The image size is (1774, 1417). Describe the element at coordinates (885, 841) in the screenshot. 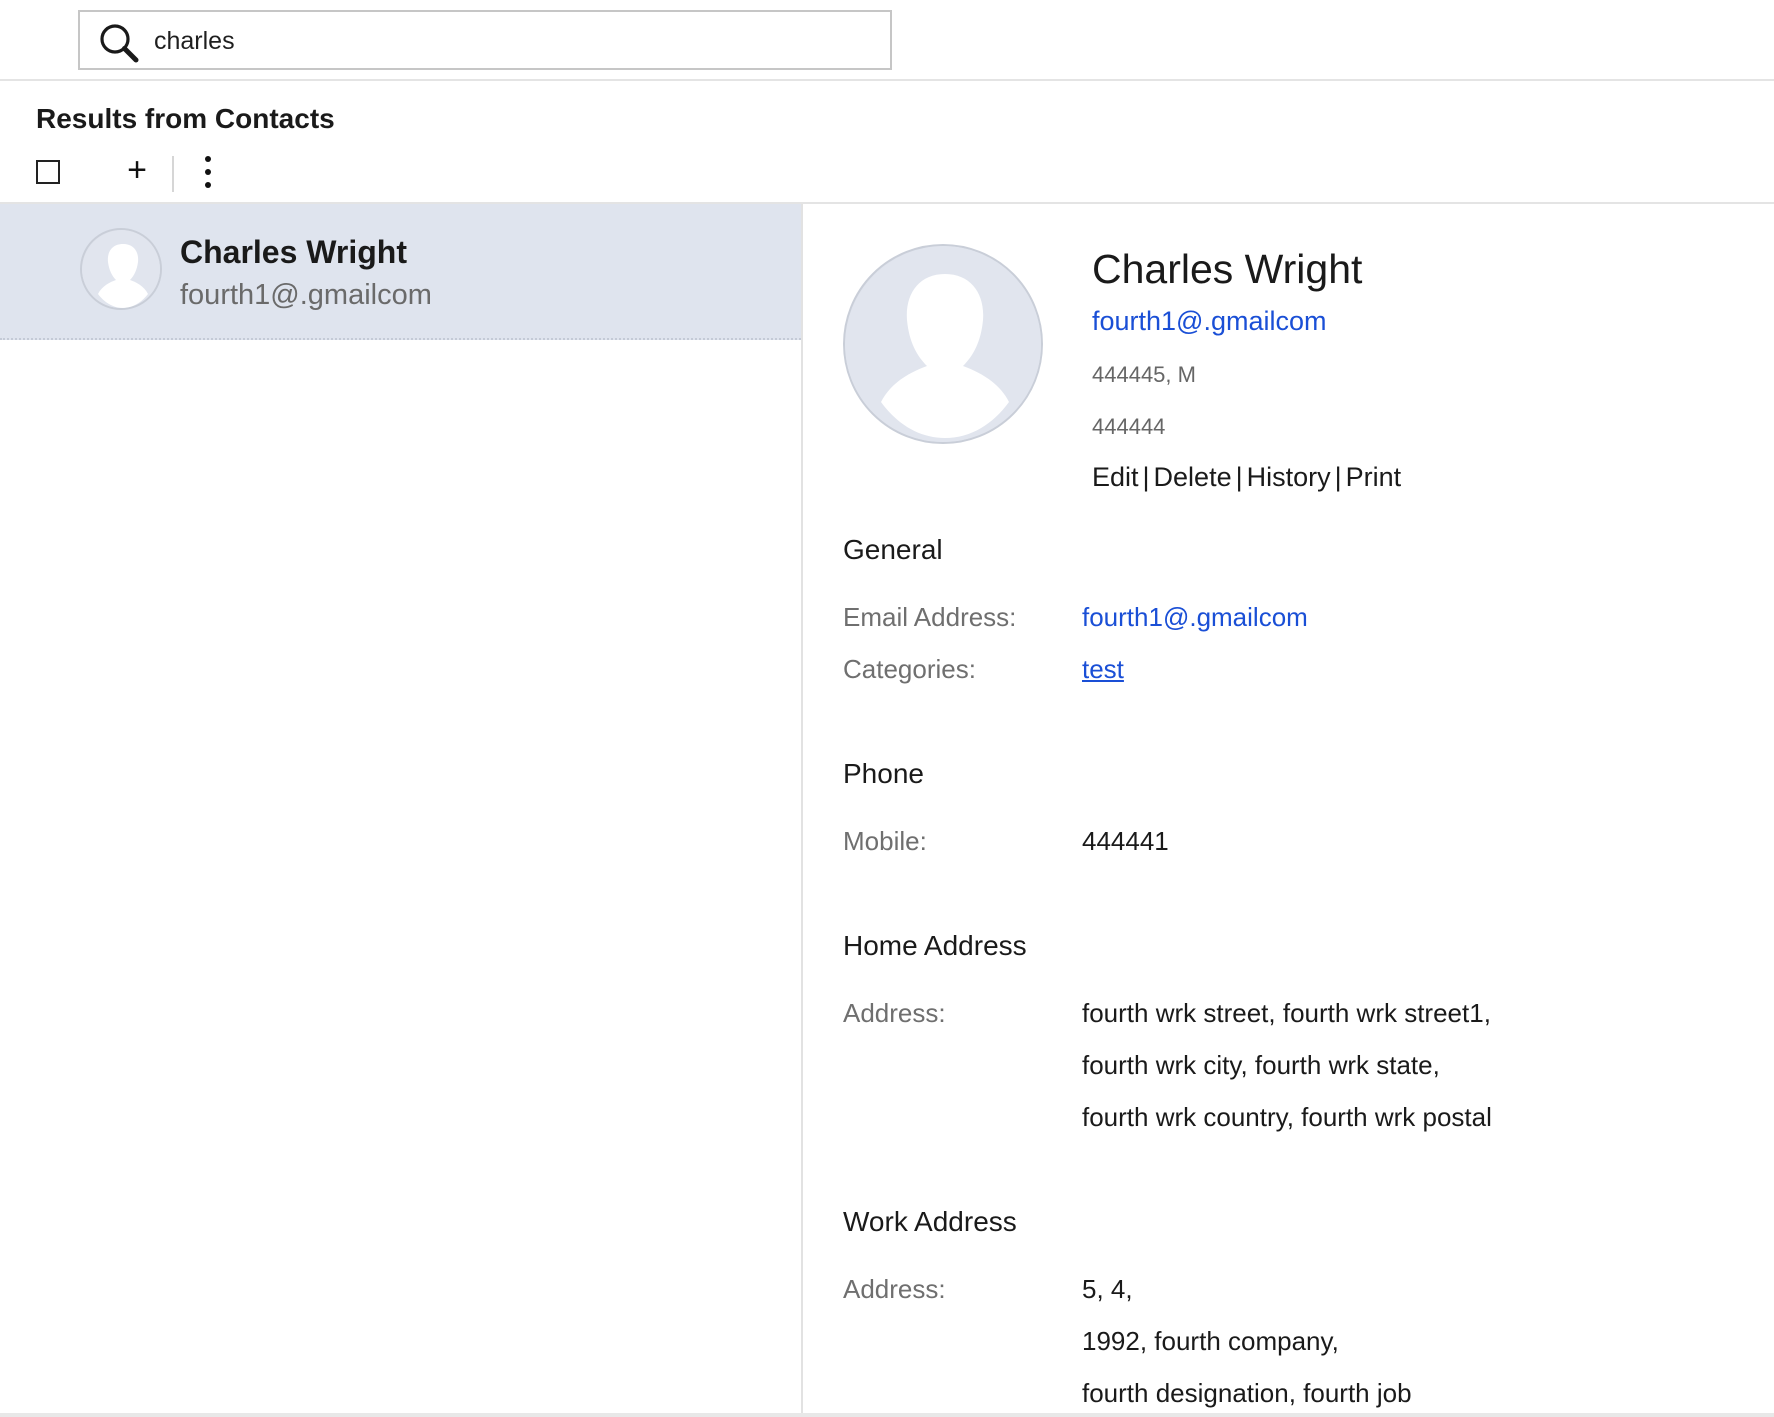

I see `mobile-label: Mobile:` at that location.